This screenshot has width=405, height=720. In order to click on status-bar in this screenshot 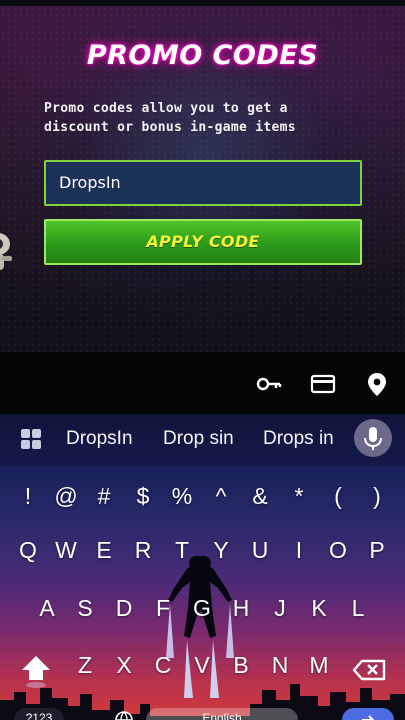, I will do `click(202, 3)`.